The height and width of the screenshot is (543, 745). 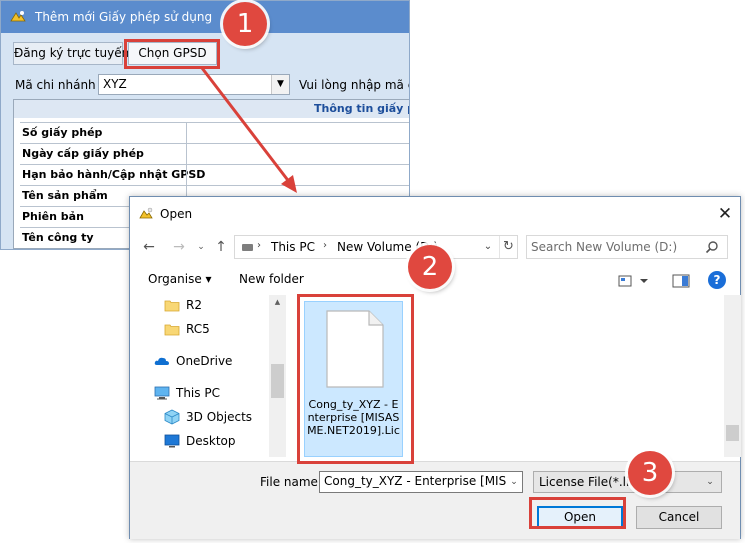 I want to click on open-dialog-title: Open, so click(x=176, y=214).